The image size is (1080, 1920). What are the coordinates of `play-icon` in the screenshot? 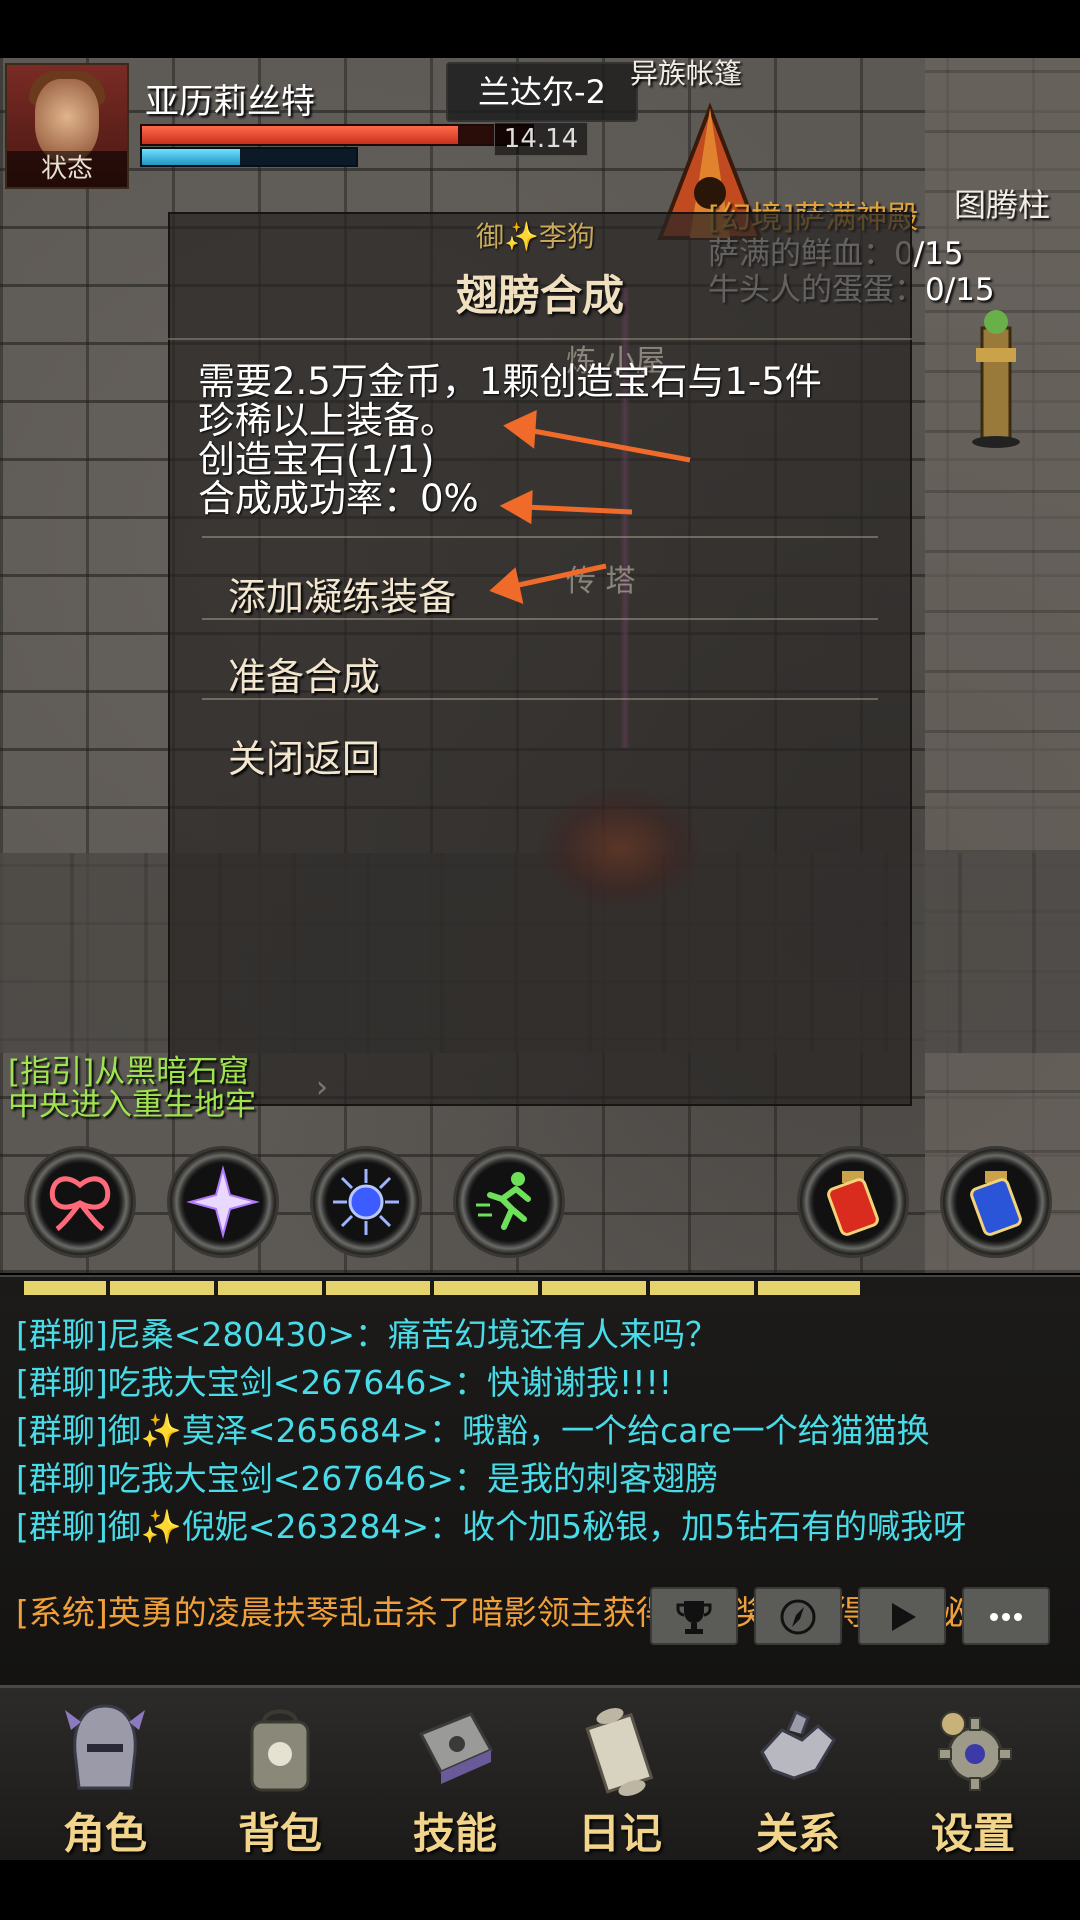 It's located at (904, 1617).